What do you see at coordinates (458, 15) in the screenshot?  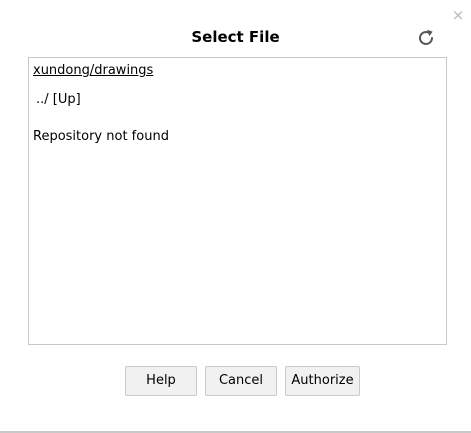 I see `close-icon: ×` at bounding box center [458, 15].